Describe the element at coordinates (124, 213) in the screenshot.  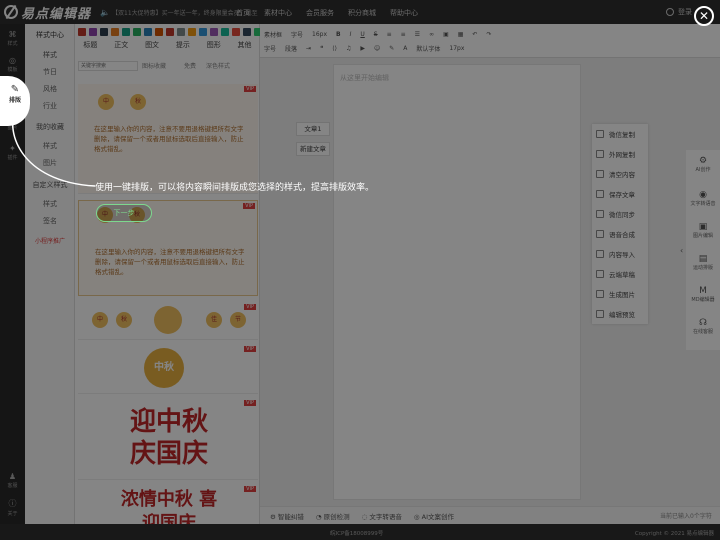
I see `next-step-button: 下一步` at that location.